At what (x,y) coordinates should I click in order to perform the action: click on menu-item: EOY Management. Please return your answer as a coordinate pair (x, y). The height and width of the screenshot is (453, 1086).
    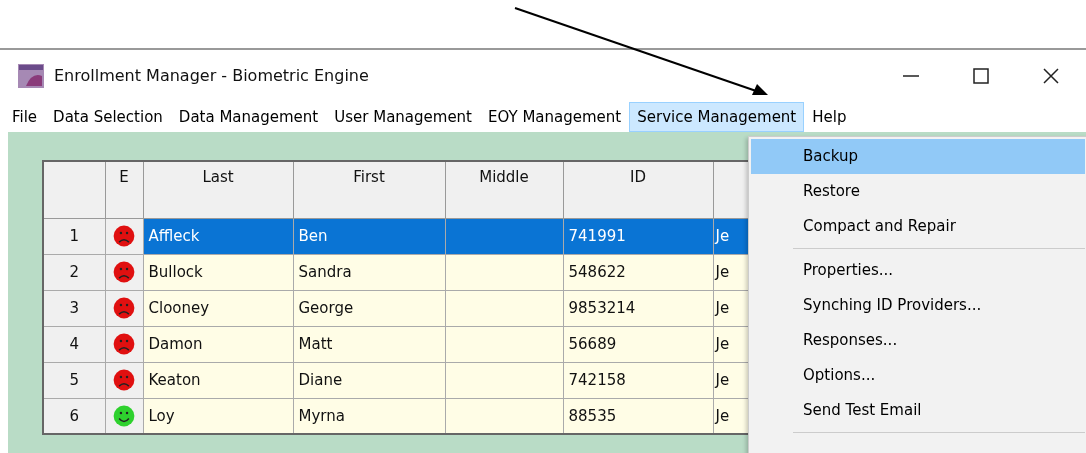
    Looking at the image, I should click on (555, 117).